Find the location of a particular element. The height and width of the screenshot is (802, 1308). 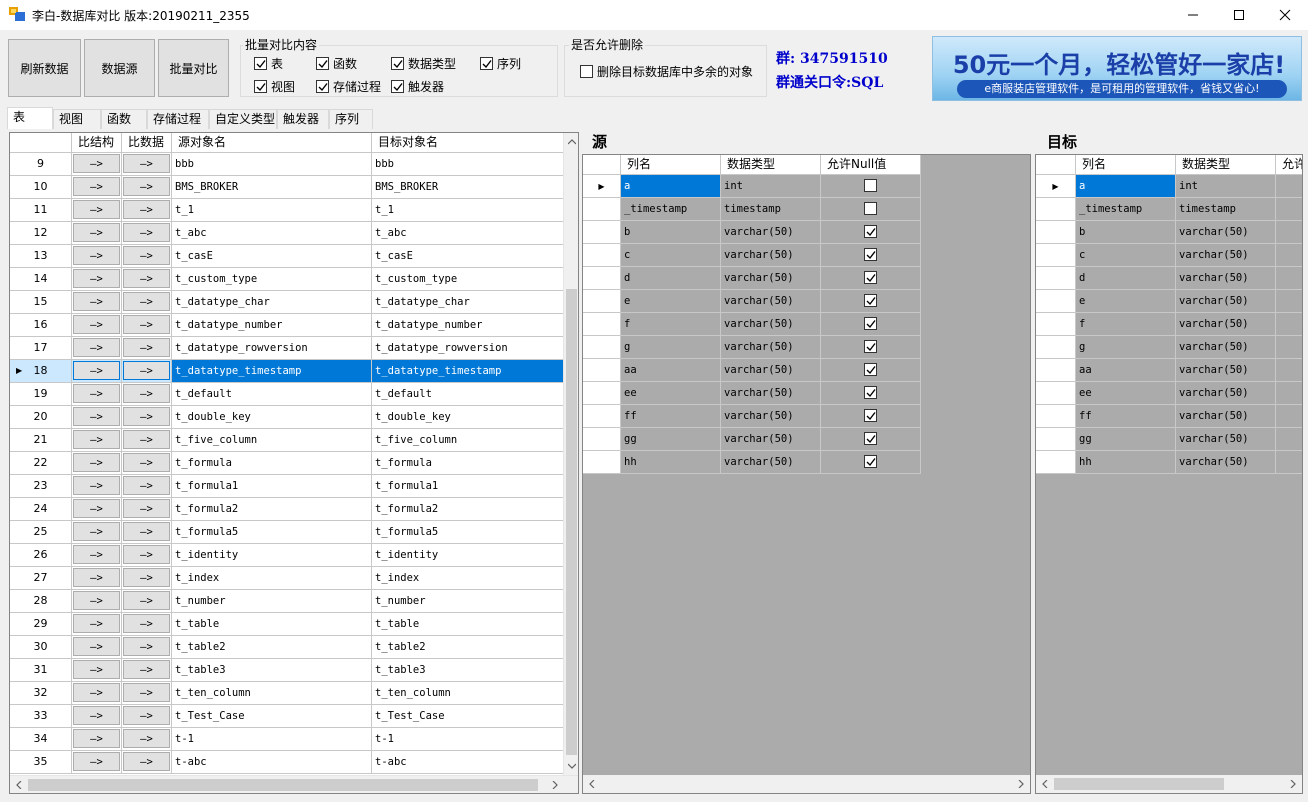

source-object-name: t_casE is located at coordinates (272, 256).